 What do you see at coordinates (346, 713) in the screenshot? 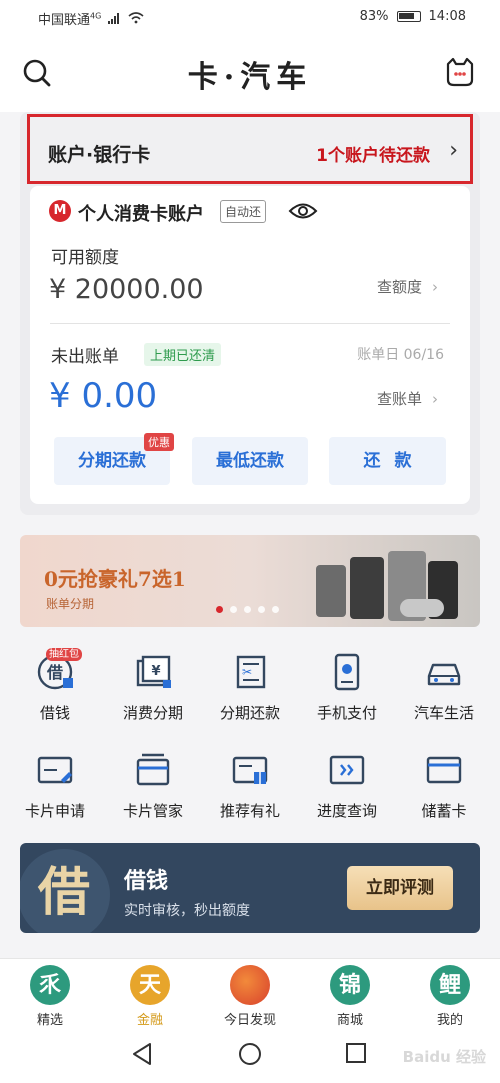
I see `grid-label: 手机支付` at bounding box center [346, 713].